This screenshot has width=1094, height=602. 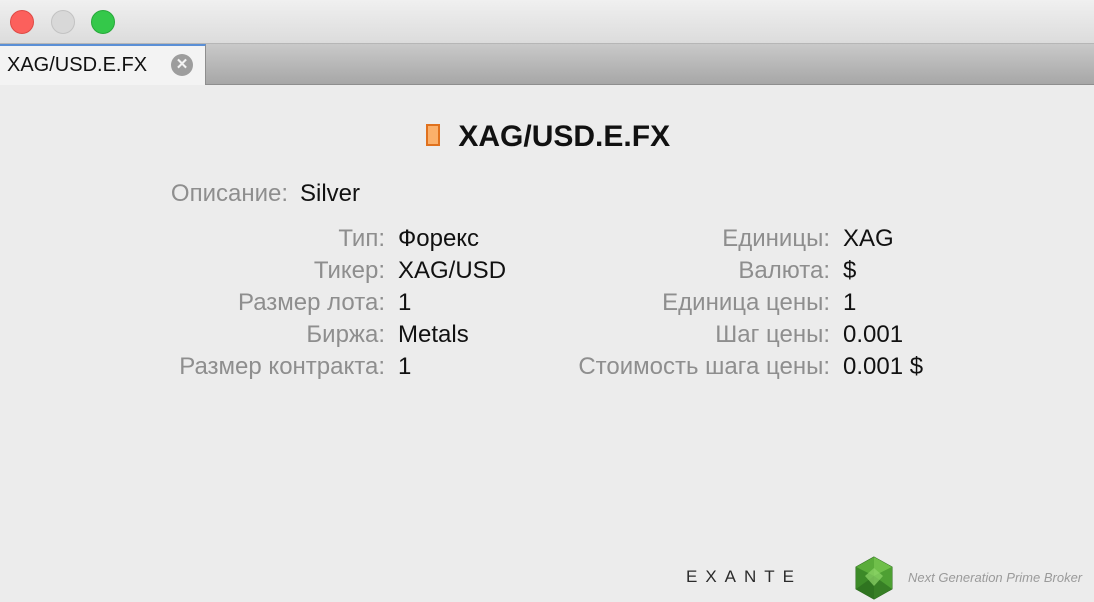 I want to click on field-row-2: Тикер: XAG/USD Валюта: $, so click(x=547, y=271).